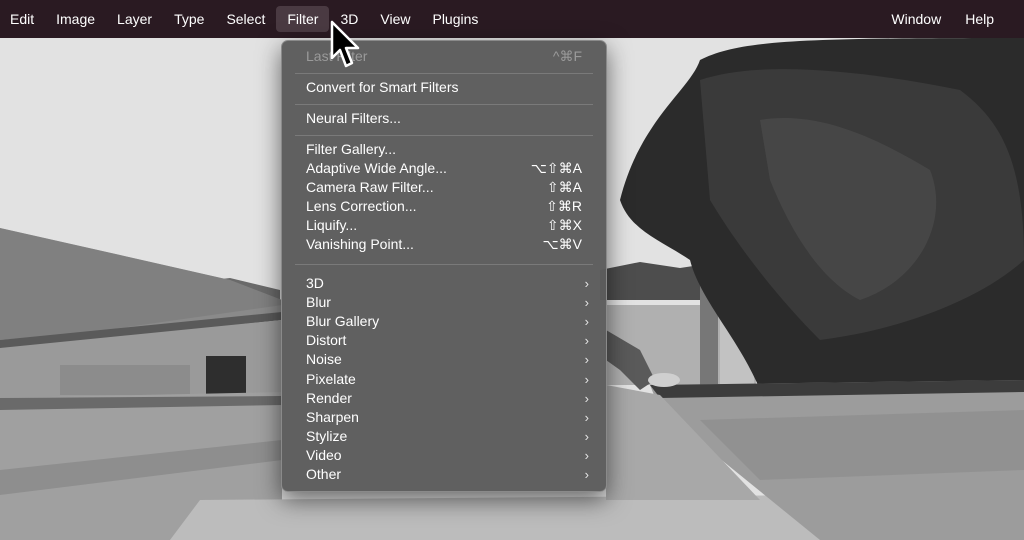  What do you see at coordinates (444, 187) in the screenshot?
I see `menu-item-camera-raw-filter: Camera Raw Filter... ⇧⌘A` at bounding box center [444, 187].